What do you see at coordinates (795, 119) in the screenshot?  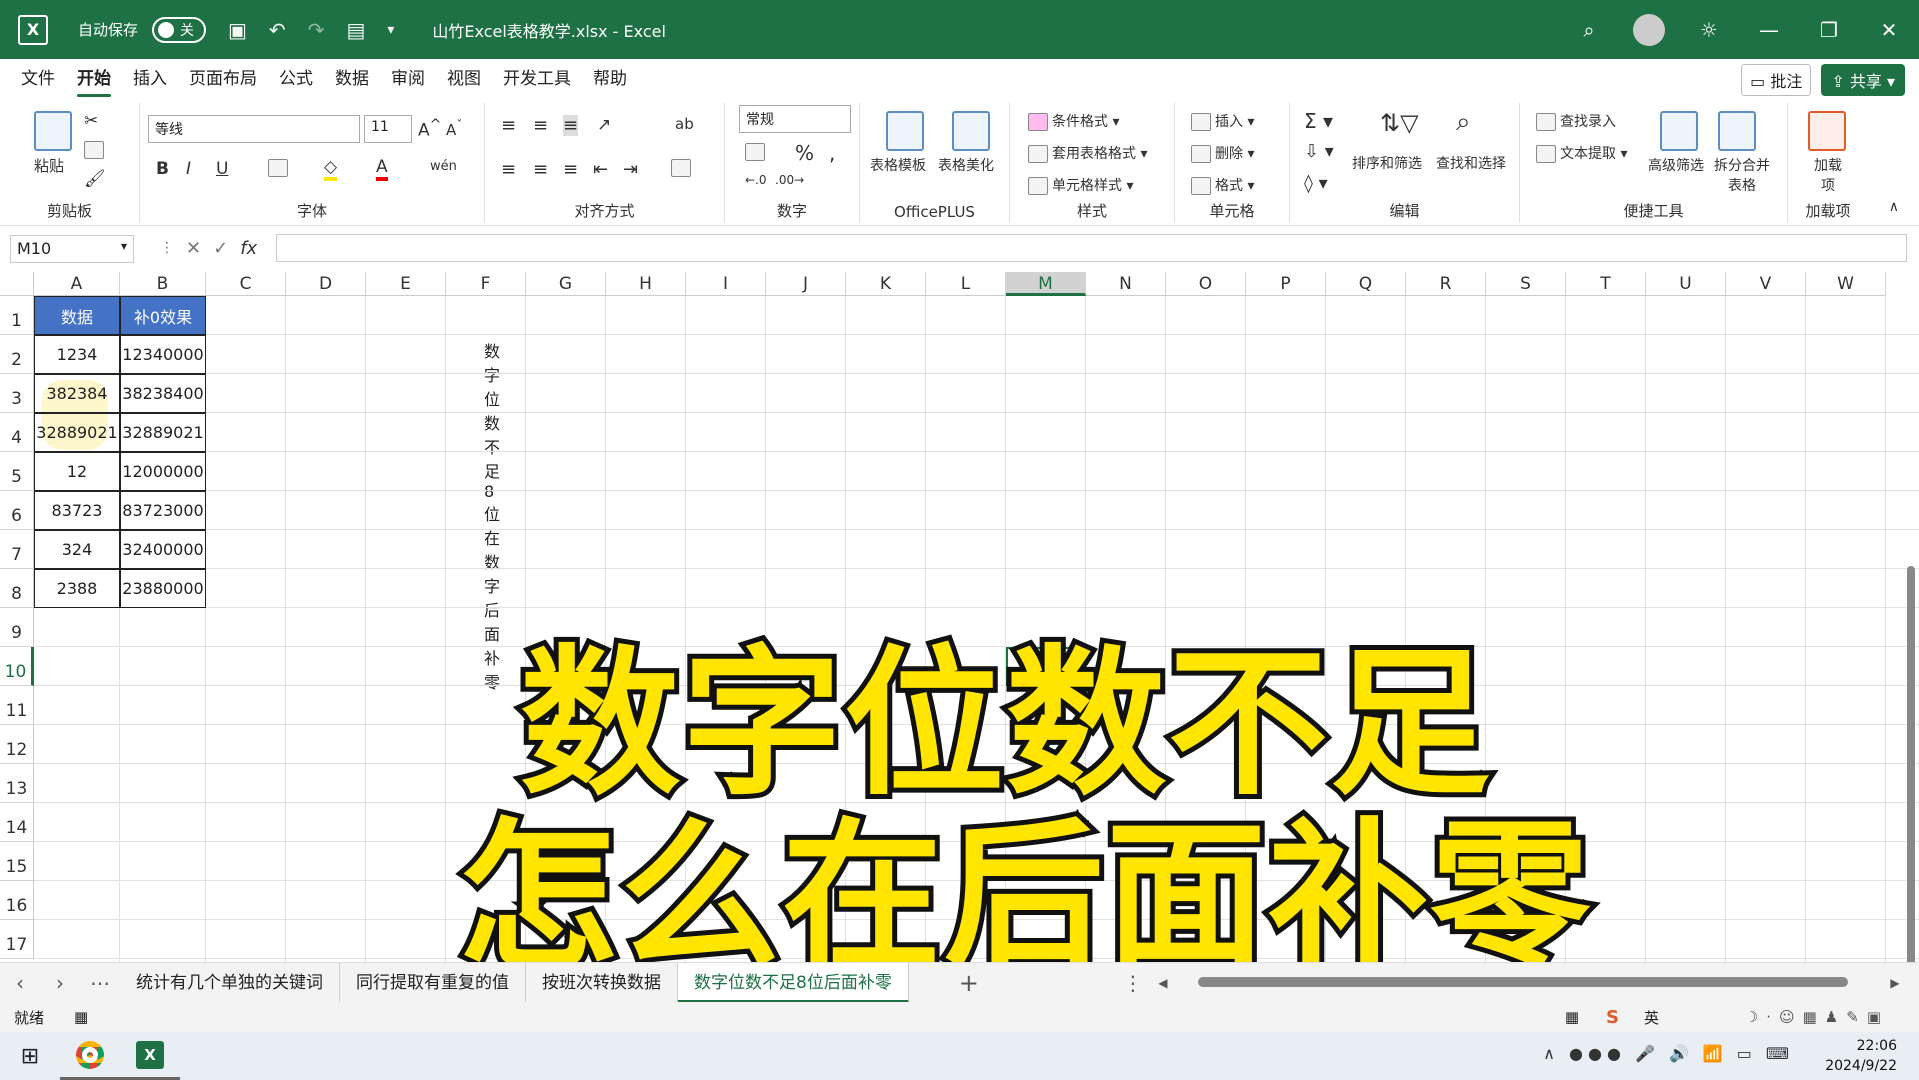 I see `number-format-select: 常规` at bounding box center [795, 119].